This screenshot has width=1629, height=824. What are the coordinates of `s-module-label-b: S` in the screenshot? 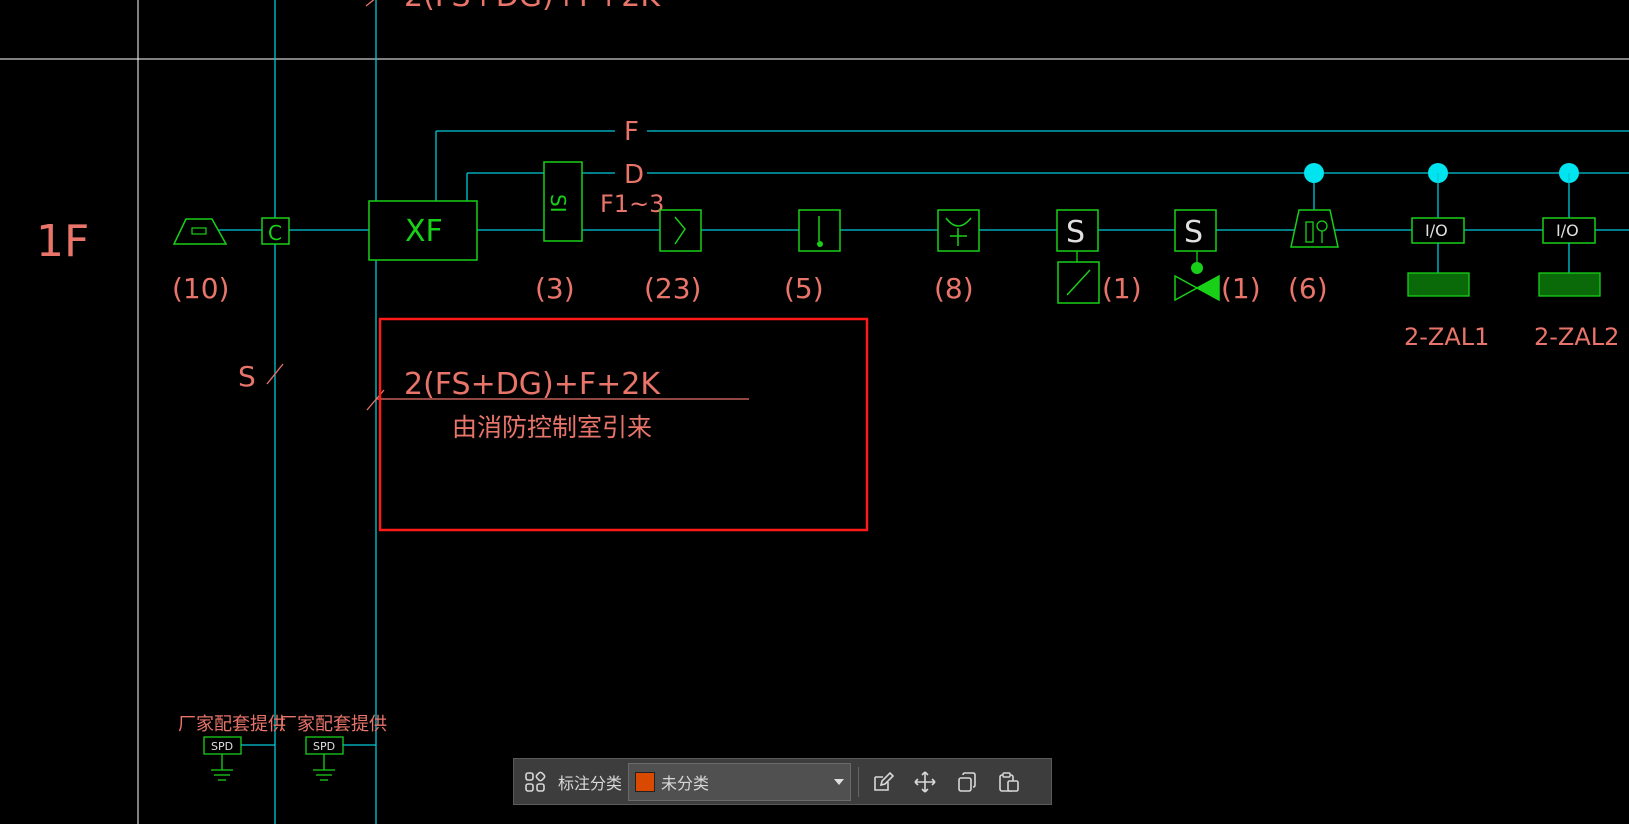 It's located at (1193, 232).